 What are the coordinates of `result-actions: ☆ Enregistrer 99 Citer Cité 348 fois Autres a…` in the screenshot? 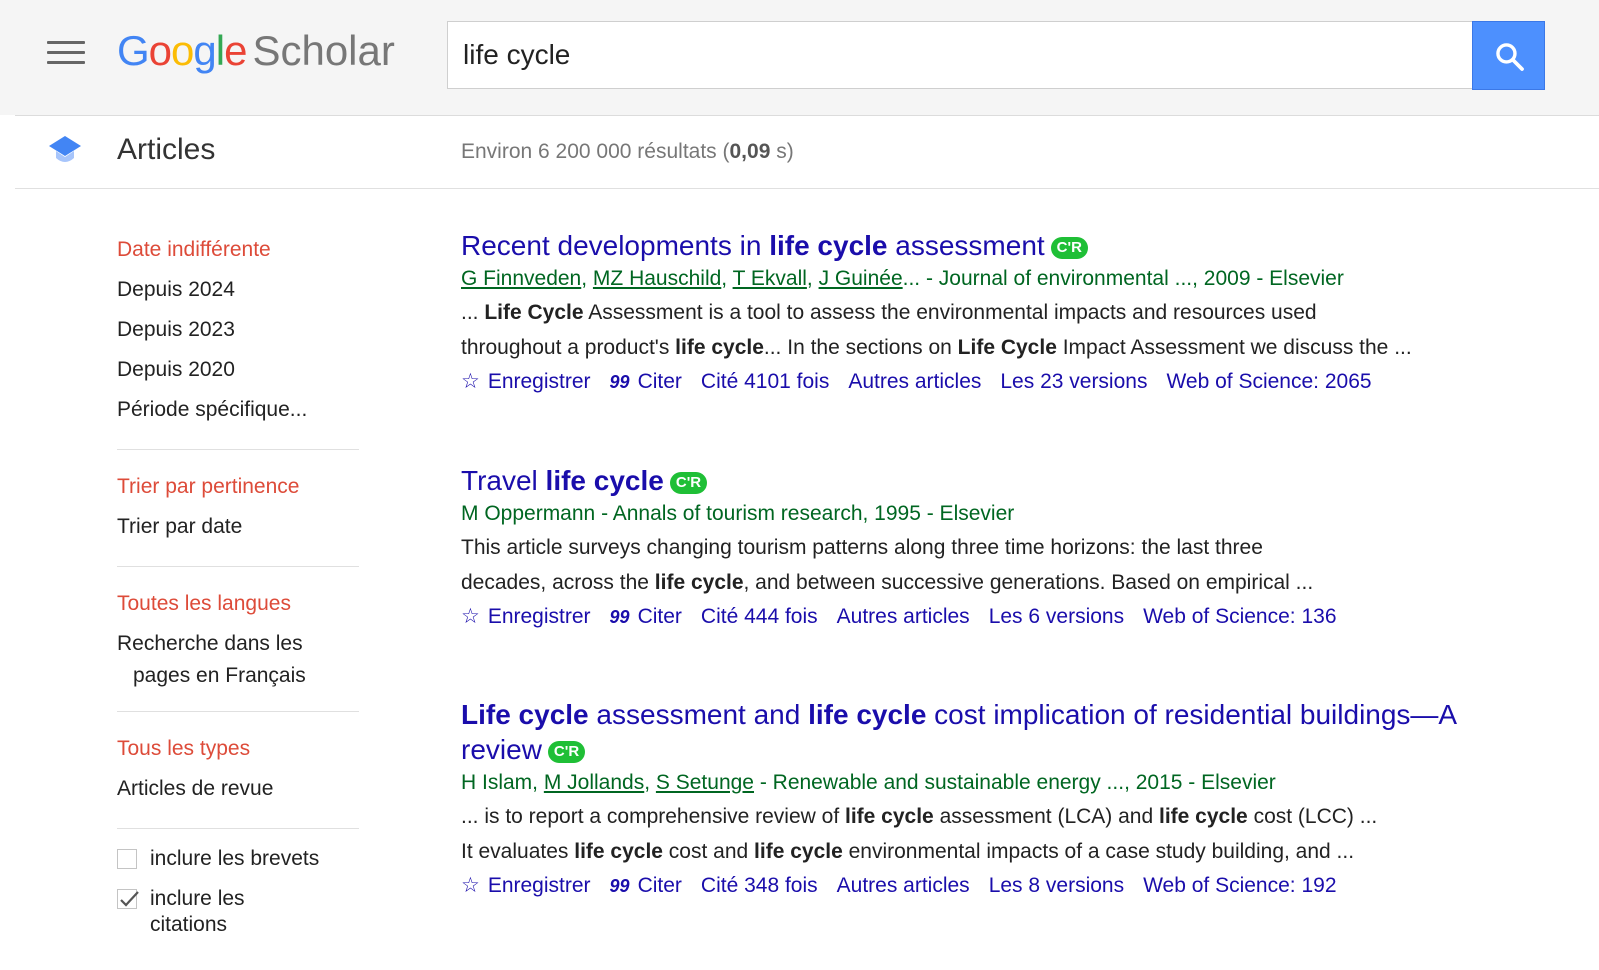 It's located at (1030, 886).